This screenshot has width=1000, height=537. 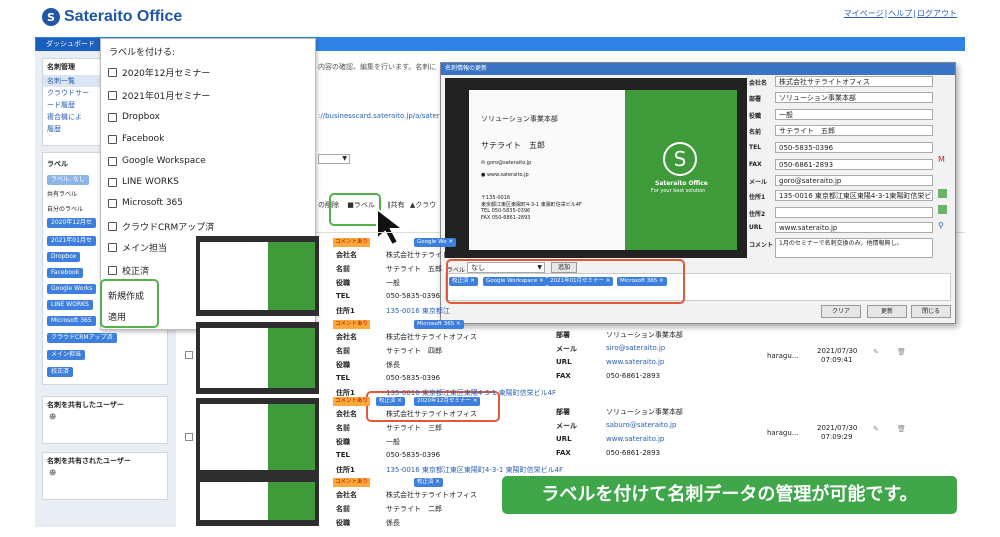 What do you see at coordinates (900, 13) in the screenshot?
I see `help-link: ヘルプ` at bounding box center [900, 13].